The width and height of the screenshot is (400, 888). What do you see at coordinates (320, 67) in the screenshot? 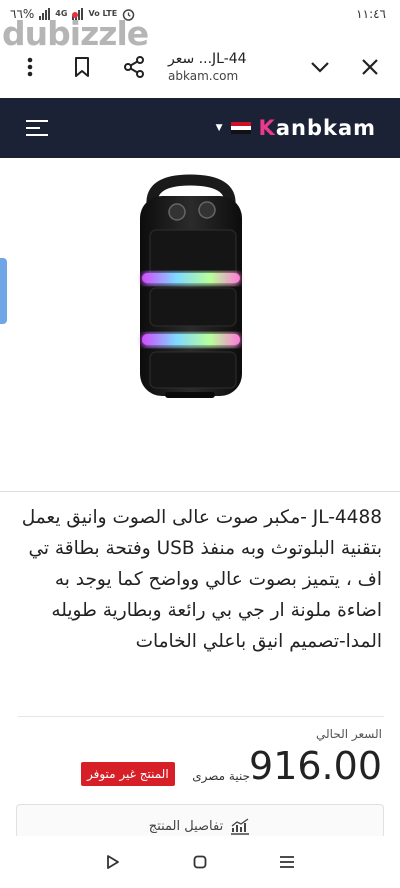
I see `chevron-down-icon` at bounding box center [320, 67].